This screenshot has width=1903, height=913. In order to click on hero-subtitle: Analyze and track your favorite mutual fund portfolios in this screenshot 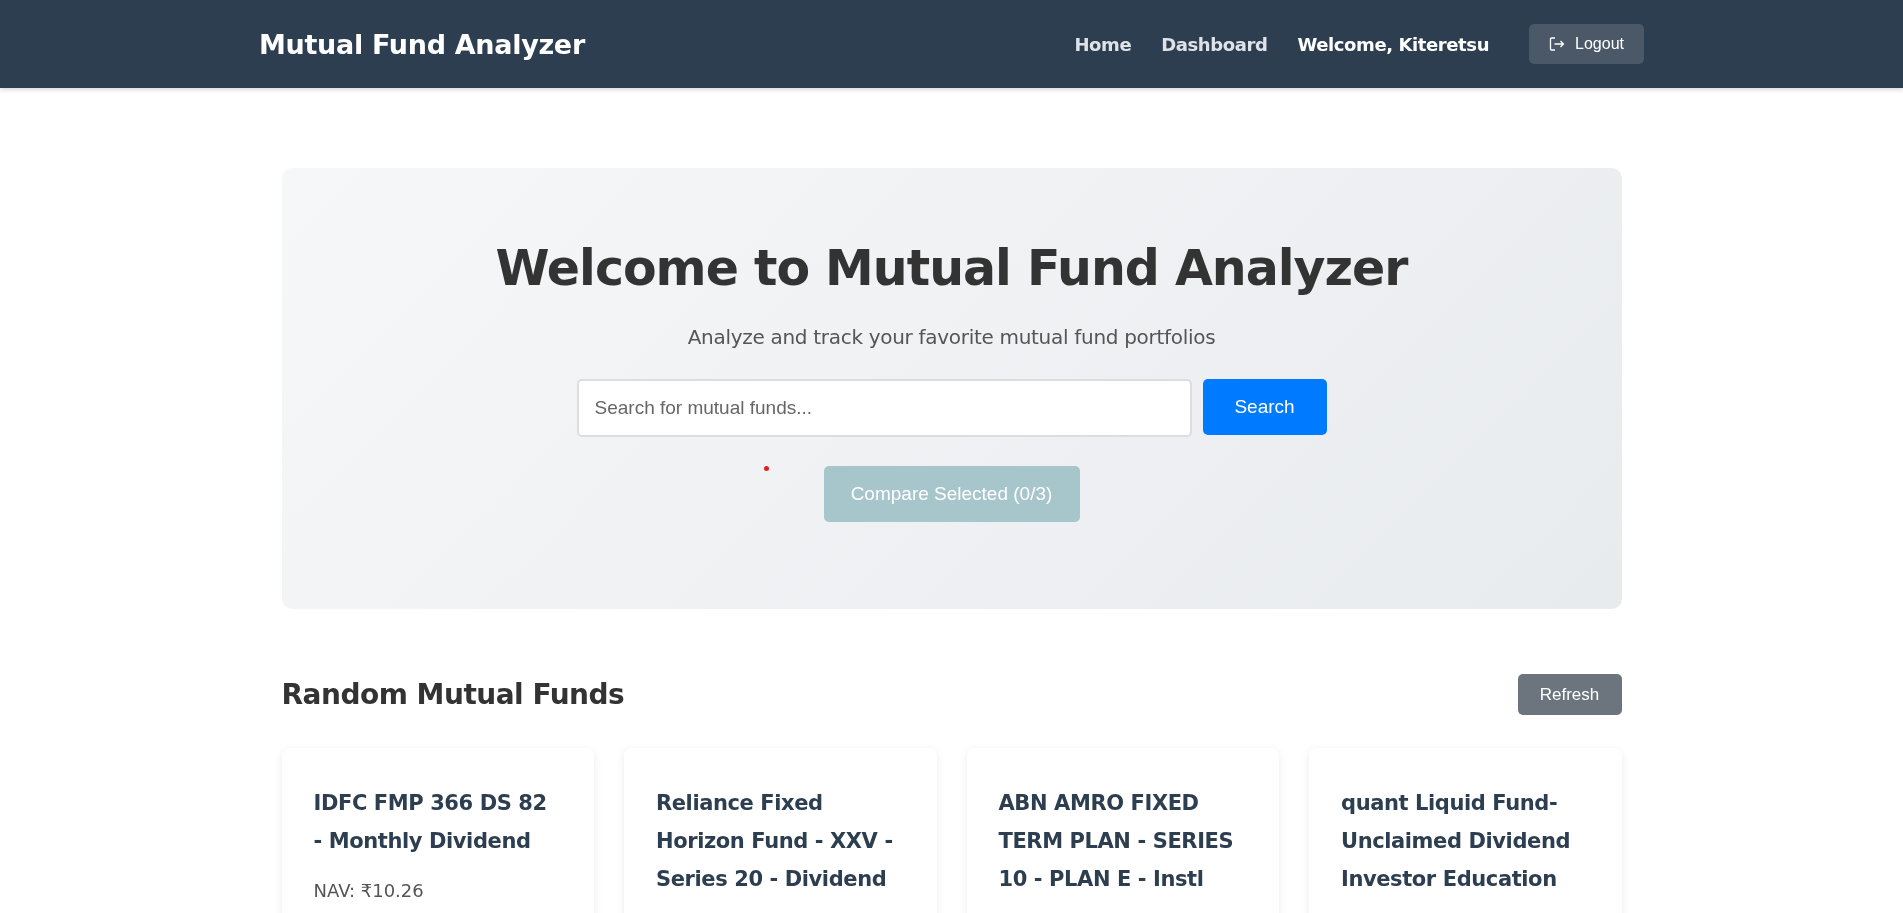, I will do `click(951, 336)`.